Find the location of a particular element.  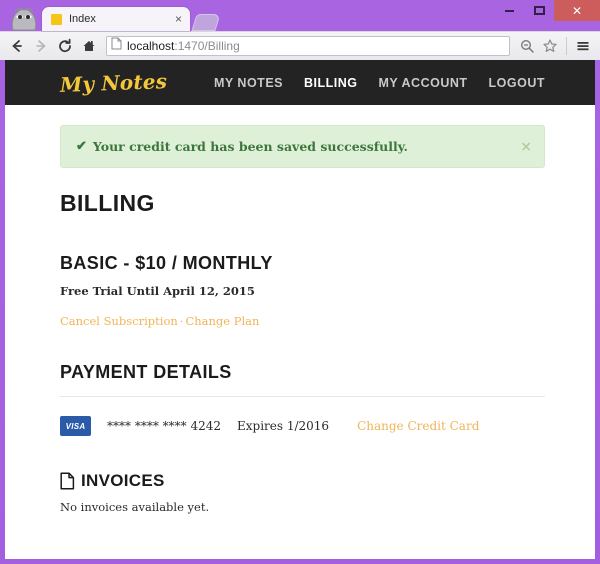

hamburger-menu-icon is located at coordinates (583, 46).